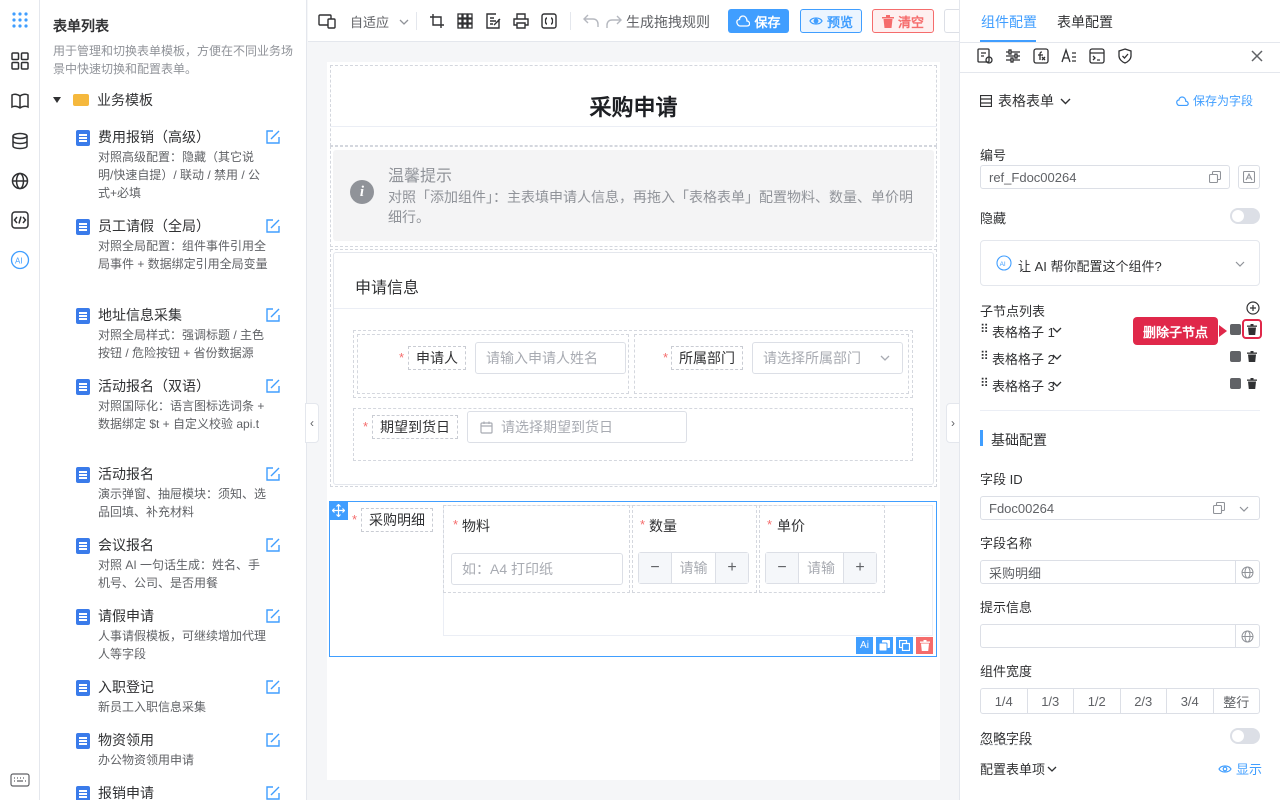 This screenshot has width=1280, height=800. I want to click on save-button: 保存, so click(758, 21).